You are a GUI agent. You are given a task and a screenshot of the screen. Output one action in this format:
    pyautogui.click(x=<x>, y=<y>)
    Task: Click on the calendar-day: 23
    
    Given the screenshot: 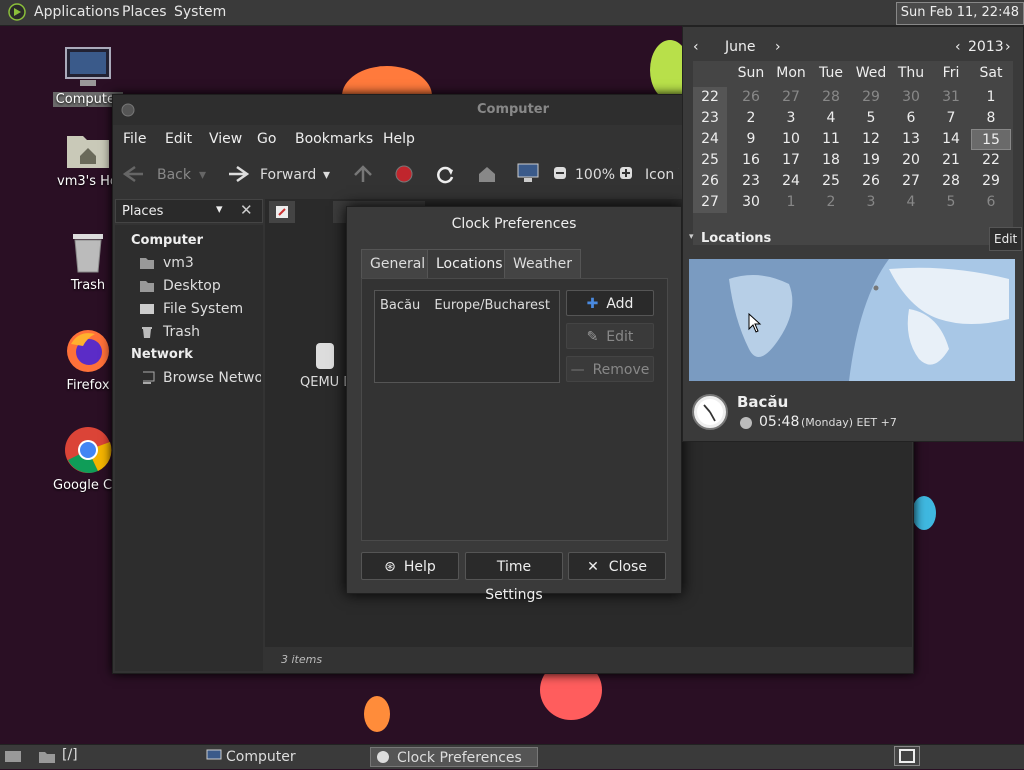 What is the action you would take?
    pyautogui.click(x=751, y=181)
    